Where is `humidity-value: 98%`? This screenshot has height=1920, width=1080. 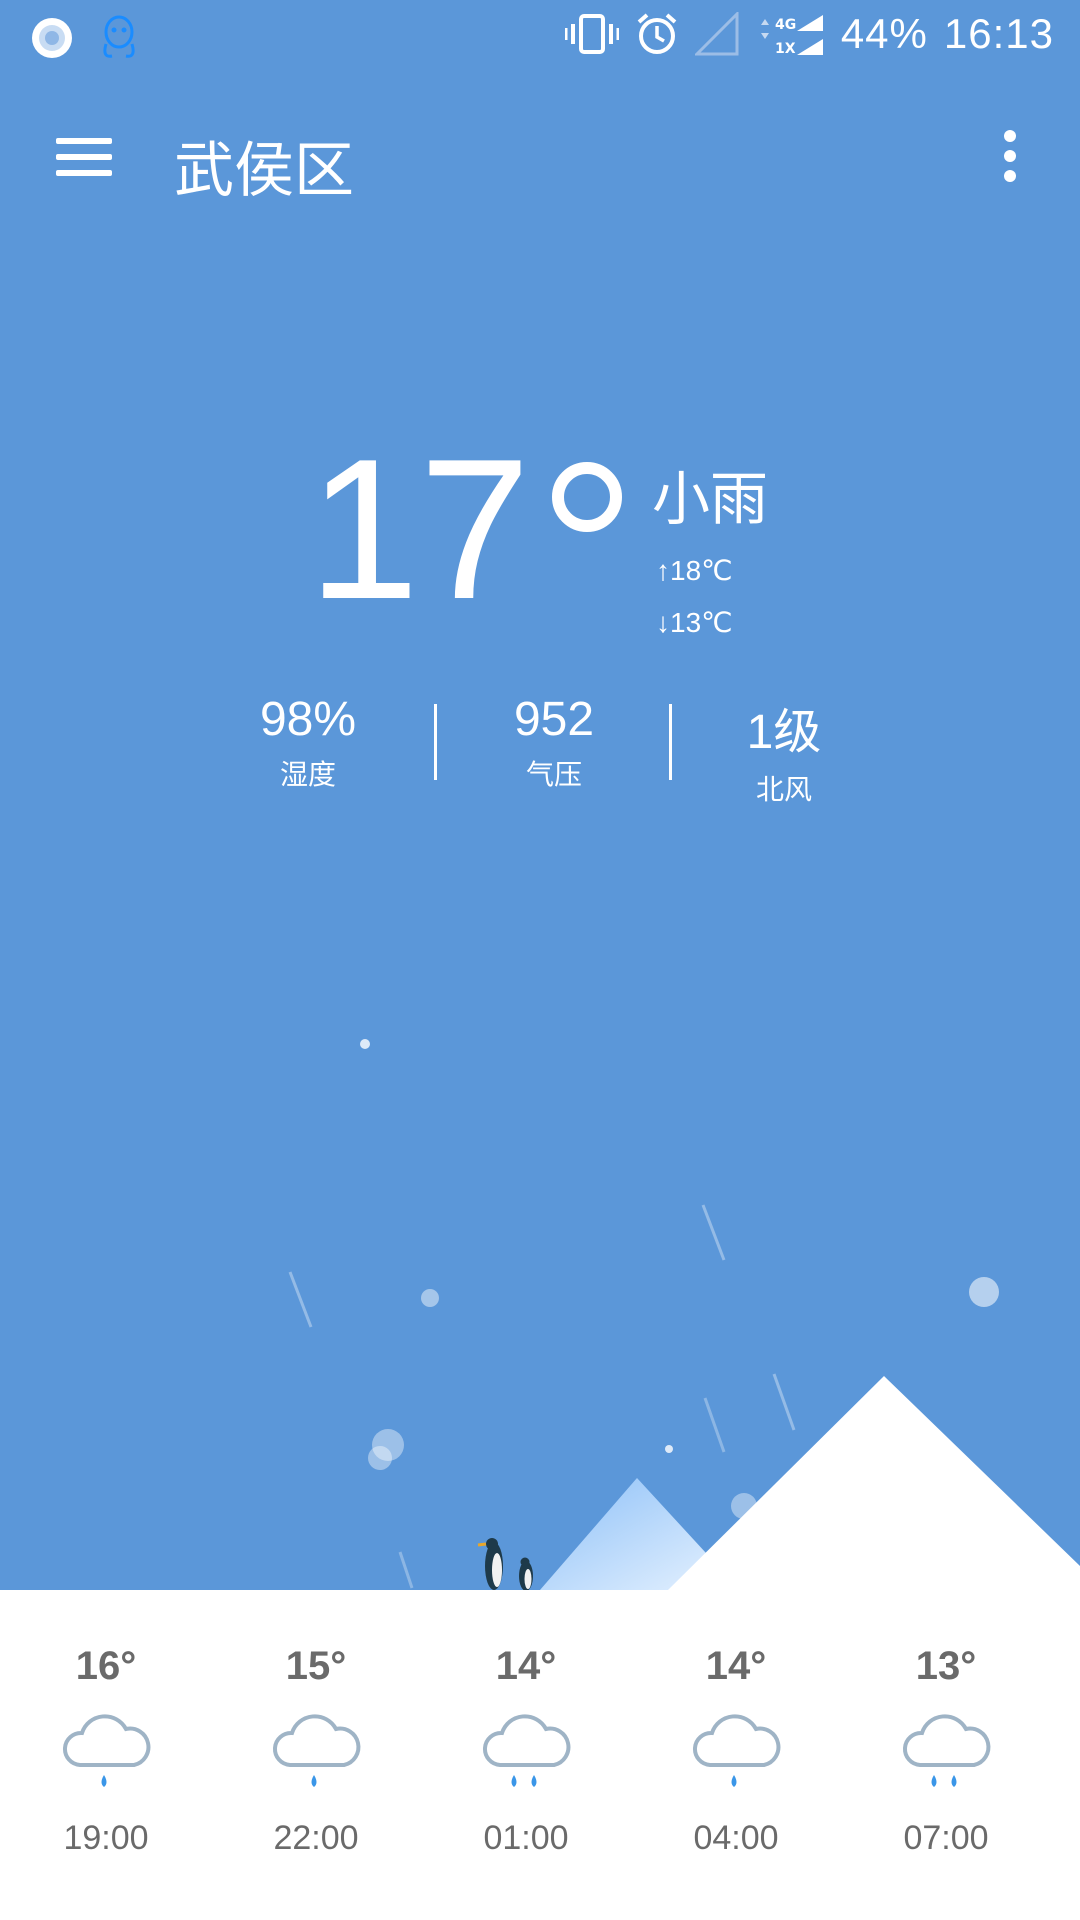 humidity-value: 98% is located at coordinates (308, 719).